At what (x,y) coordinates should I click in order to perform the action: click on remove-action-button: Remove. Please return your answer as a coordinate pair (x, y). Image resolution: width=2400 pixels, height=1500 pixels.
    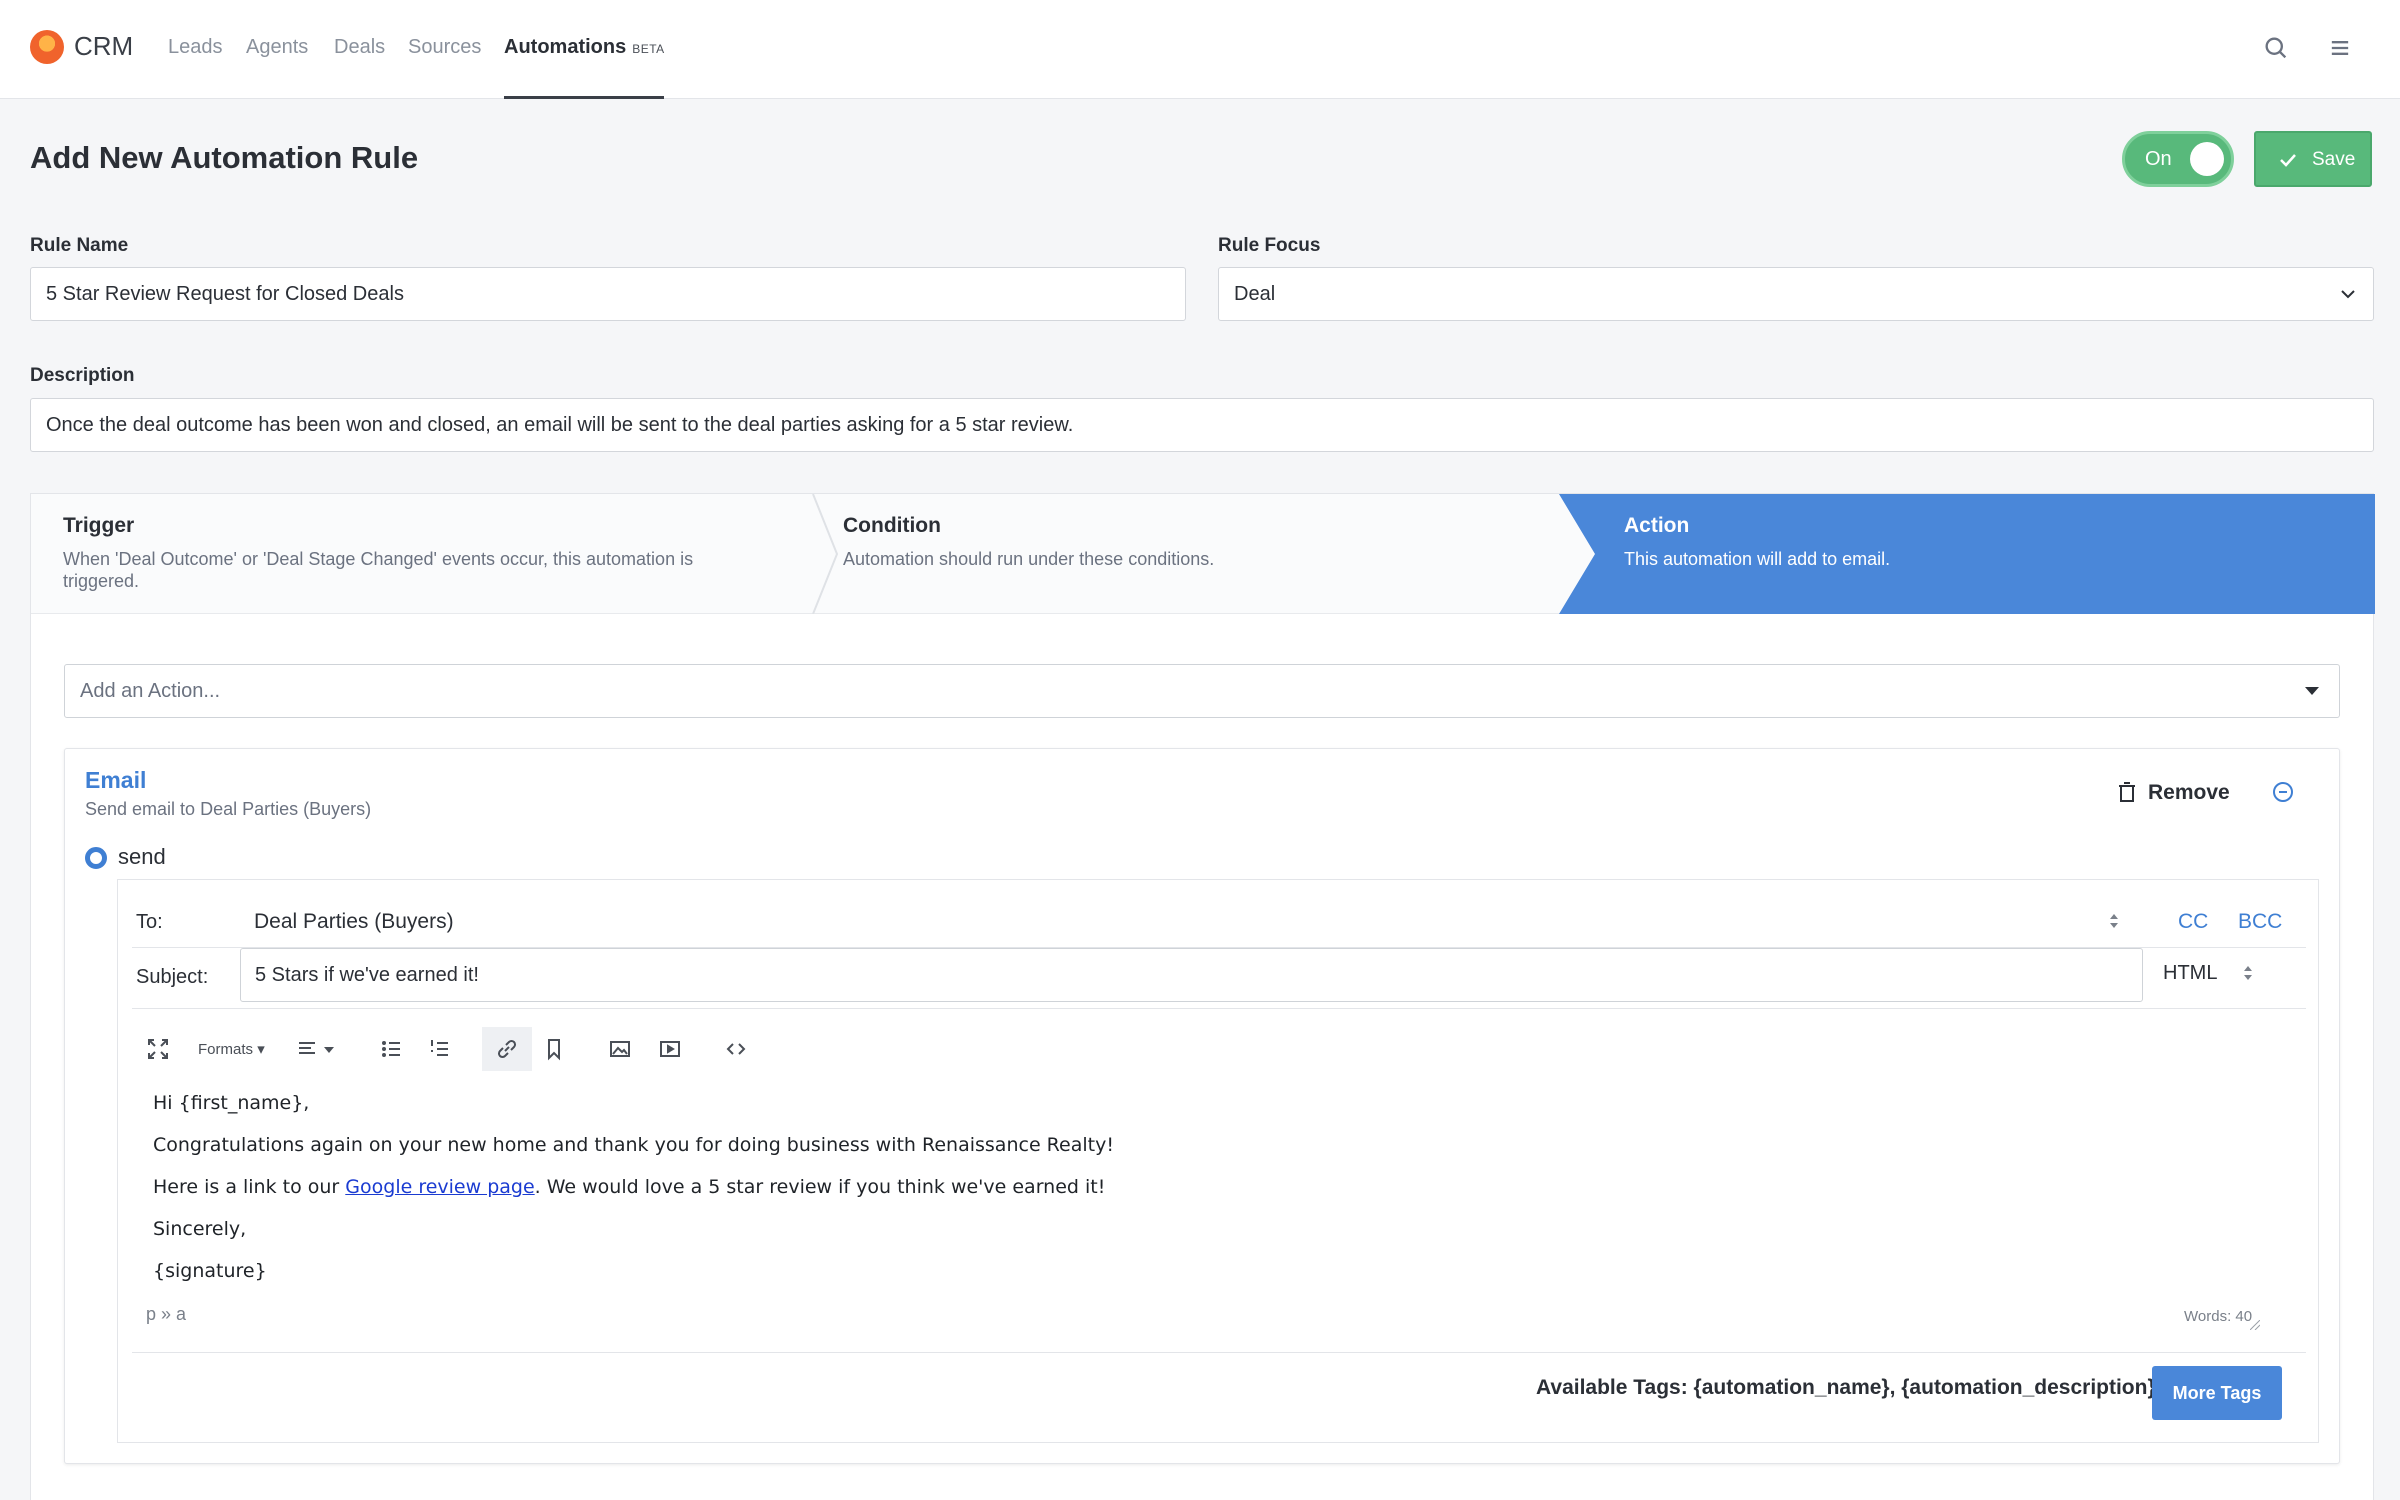
    Looking at the image, I should click on (2174, 793).